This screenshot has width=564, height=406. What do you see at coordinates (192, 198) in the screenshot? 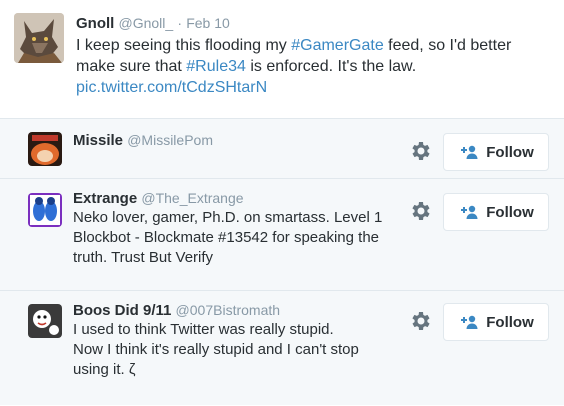
I see `user-handle: @The_Extrange` at bounding box center [192, 198].